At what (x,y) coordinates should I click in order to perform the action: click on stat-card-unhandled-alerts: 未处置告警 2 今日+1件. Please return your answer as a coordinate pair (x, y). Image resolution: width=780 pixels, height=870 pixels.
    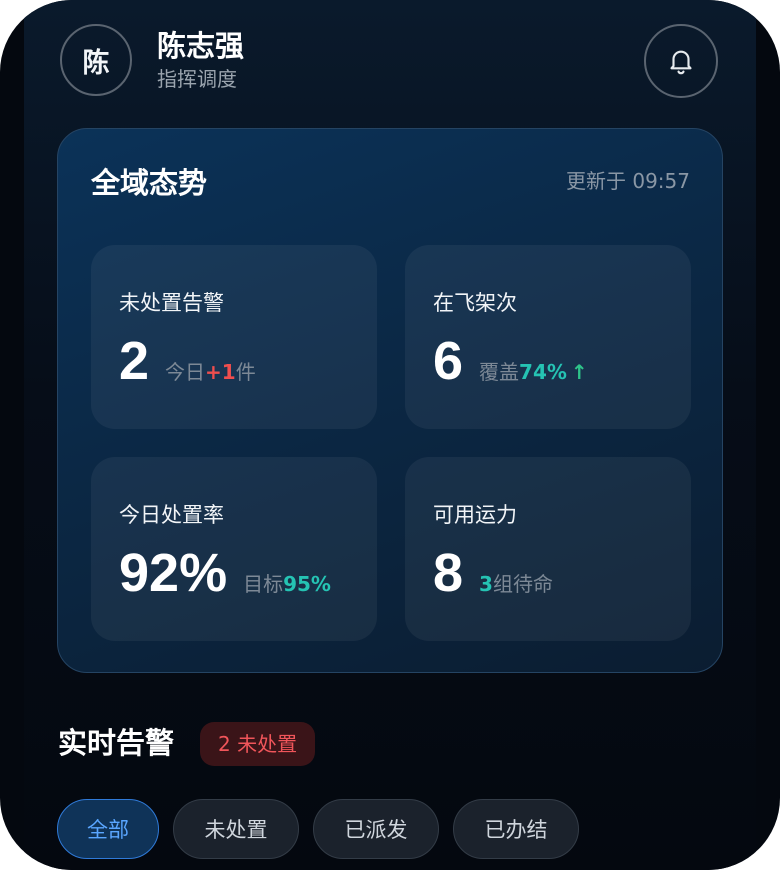
    Looking at the image, I should click on (234, 337).